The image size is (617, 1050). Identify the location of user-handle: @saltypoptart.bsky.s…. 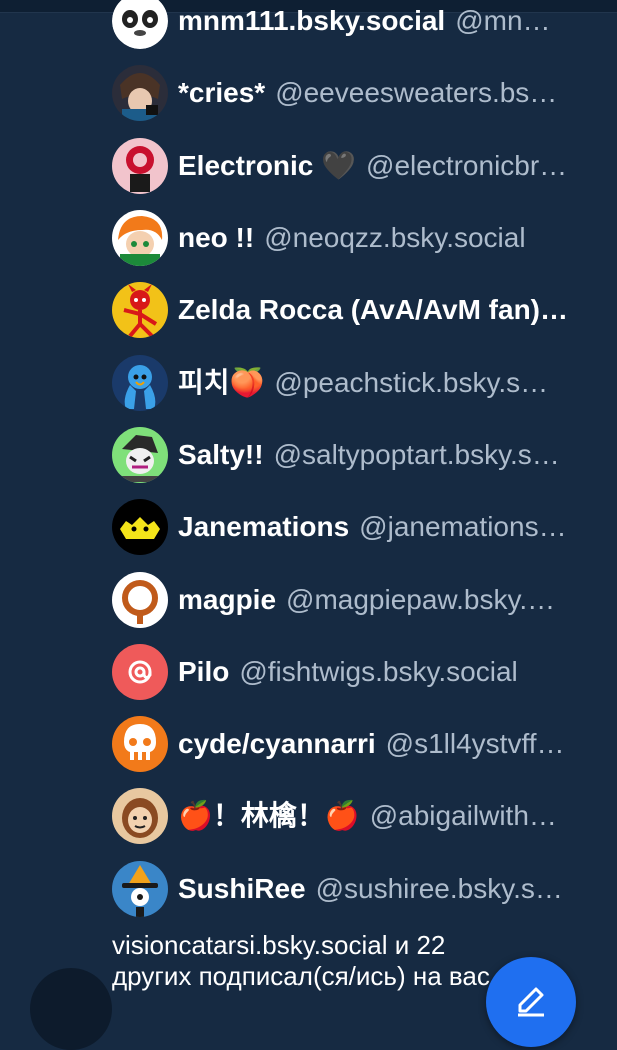
(416, 454).